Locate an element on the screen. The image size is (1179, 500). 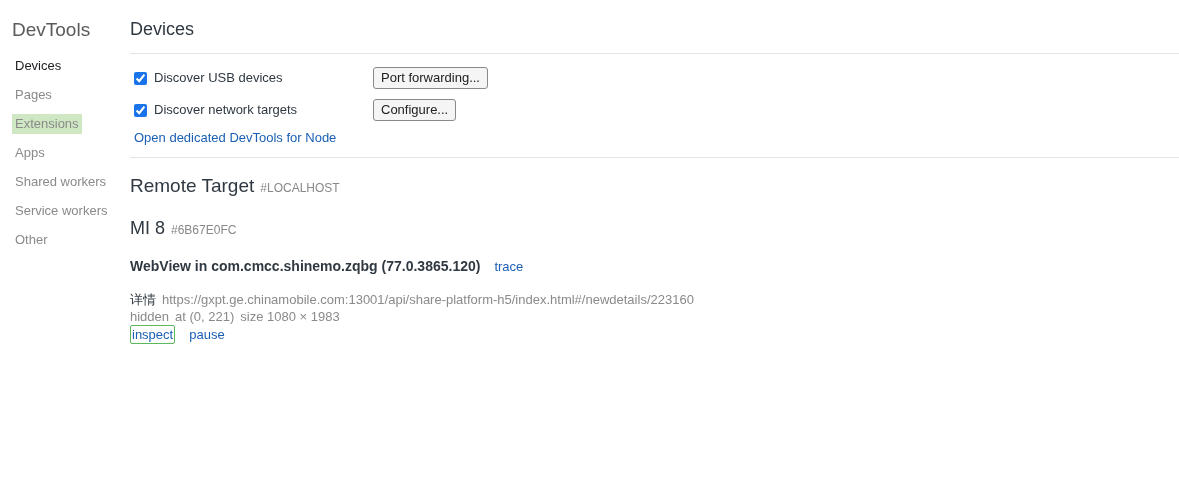
page-position: at (0, 221) is located at coordinates (205, 316).